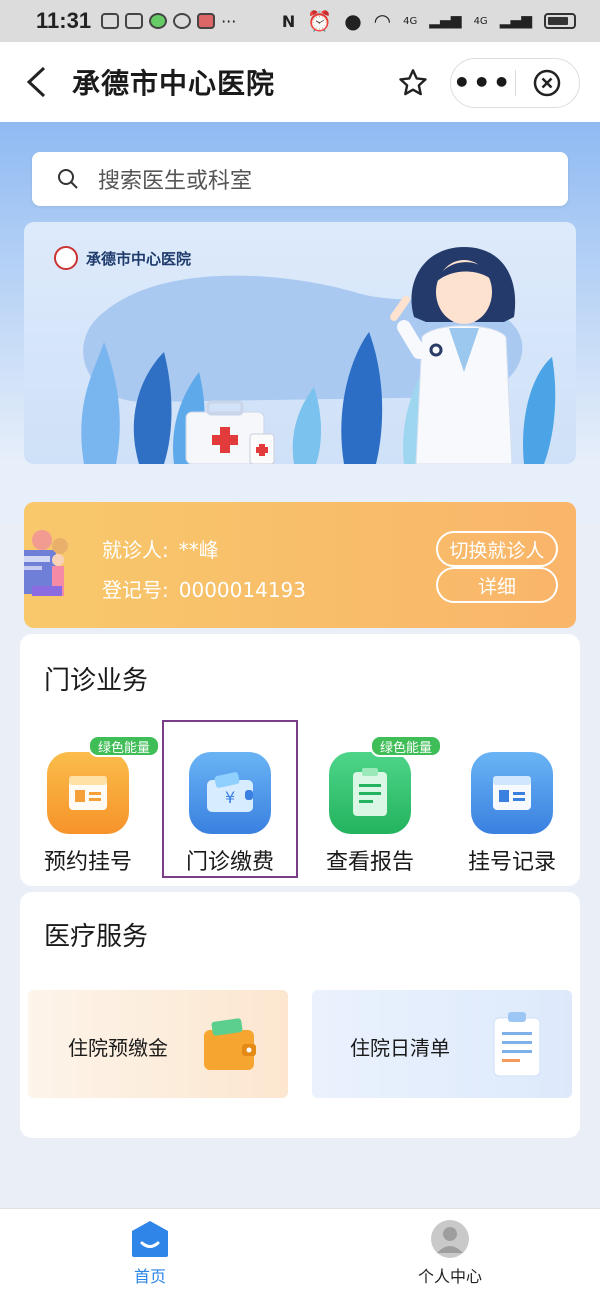  What do you see at coordinates (135, 590) in the screenshot?
I see `patient-reg-label: 登记号:` at bounding box center [135, 590].